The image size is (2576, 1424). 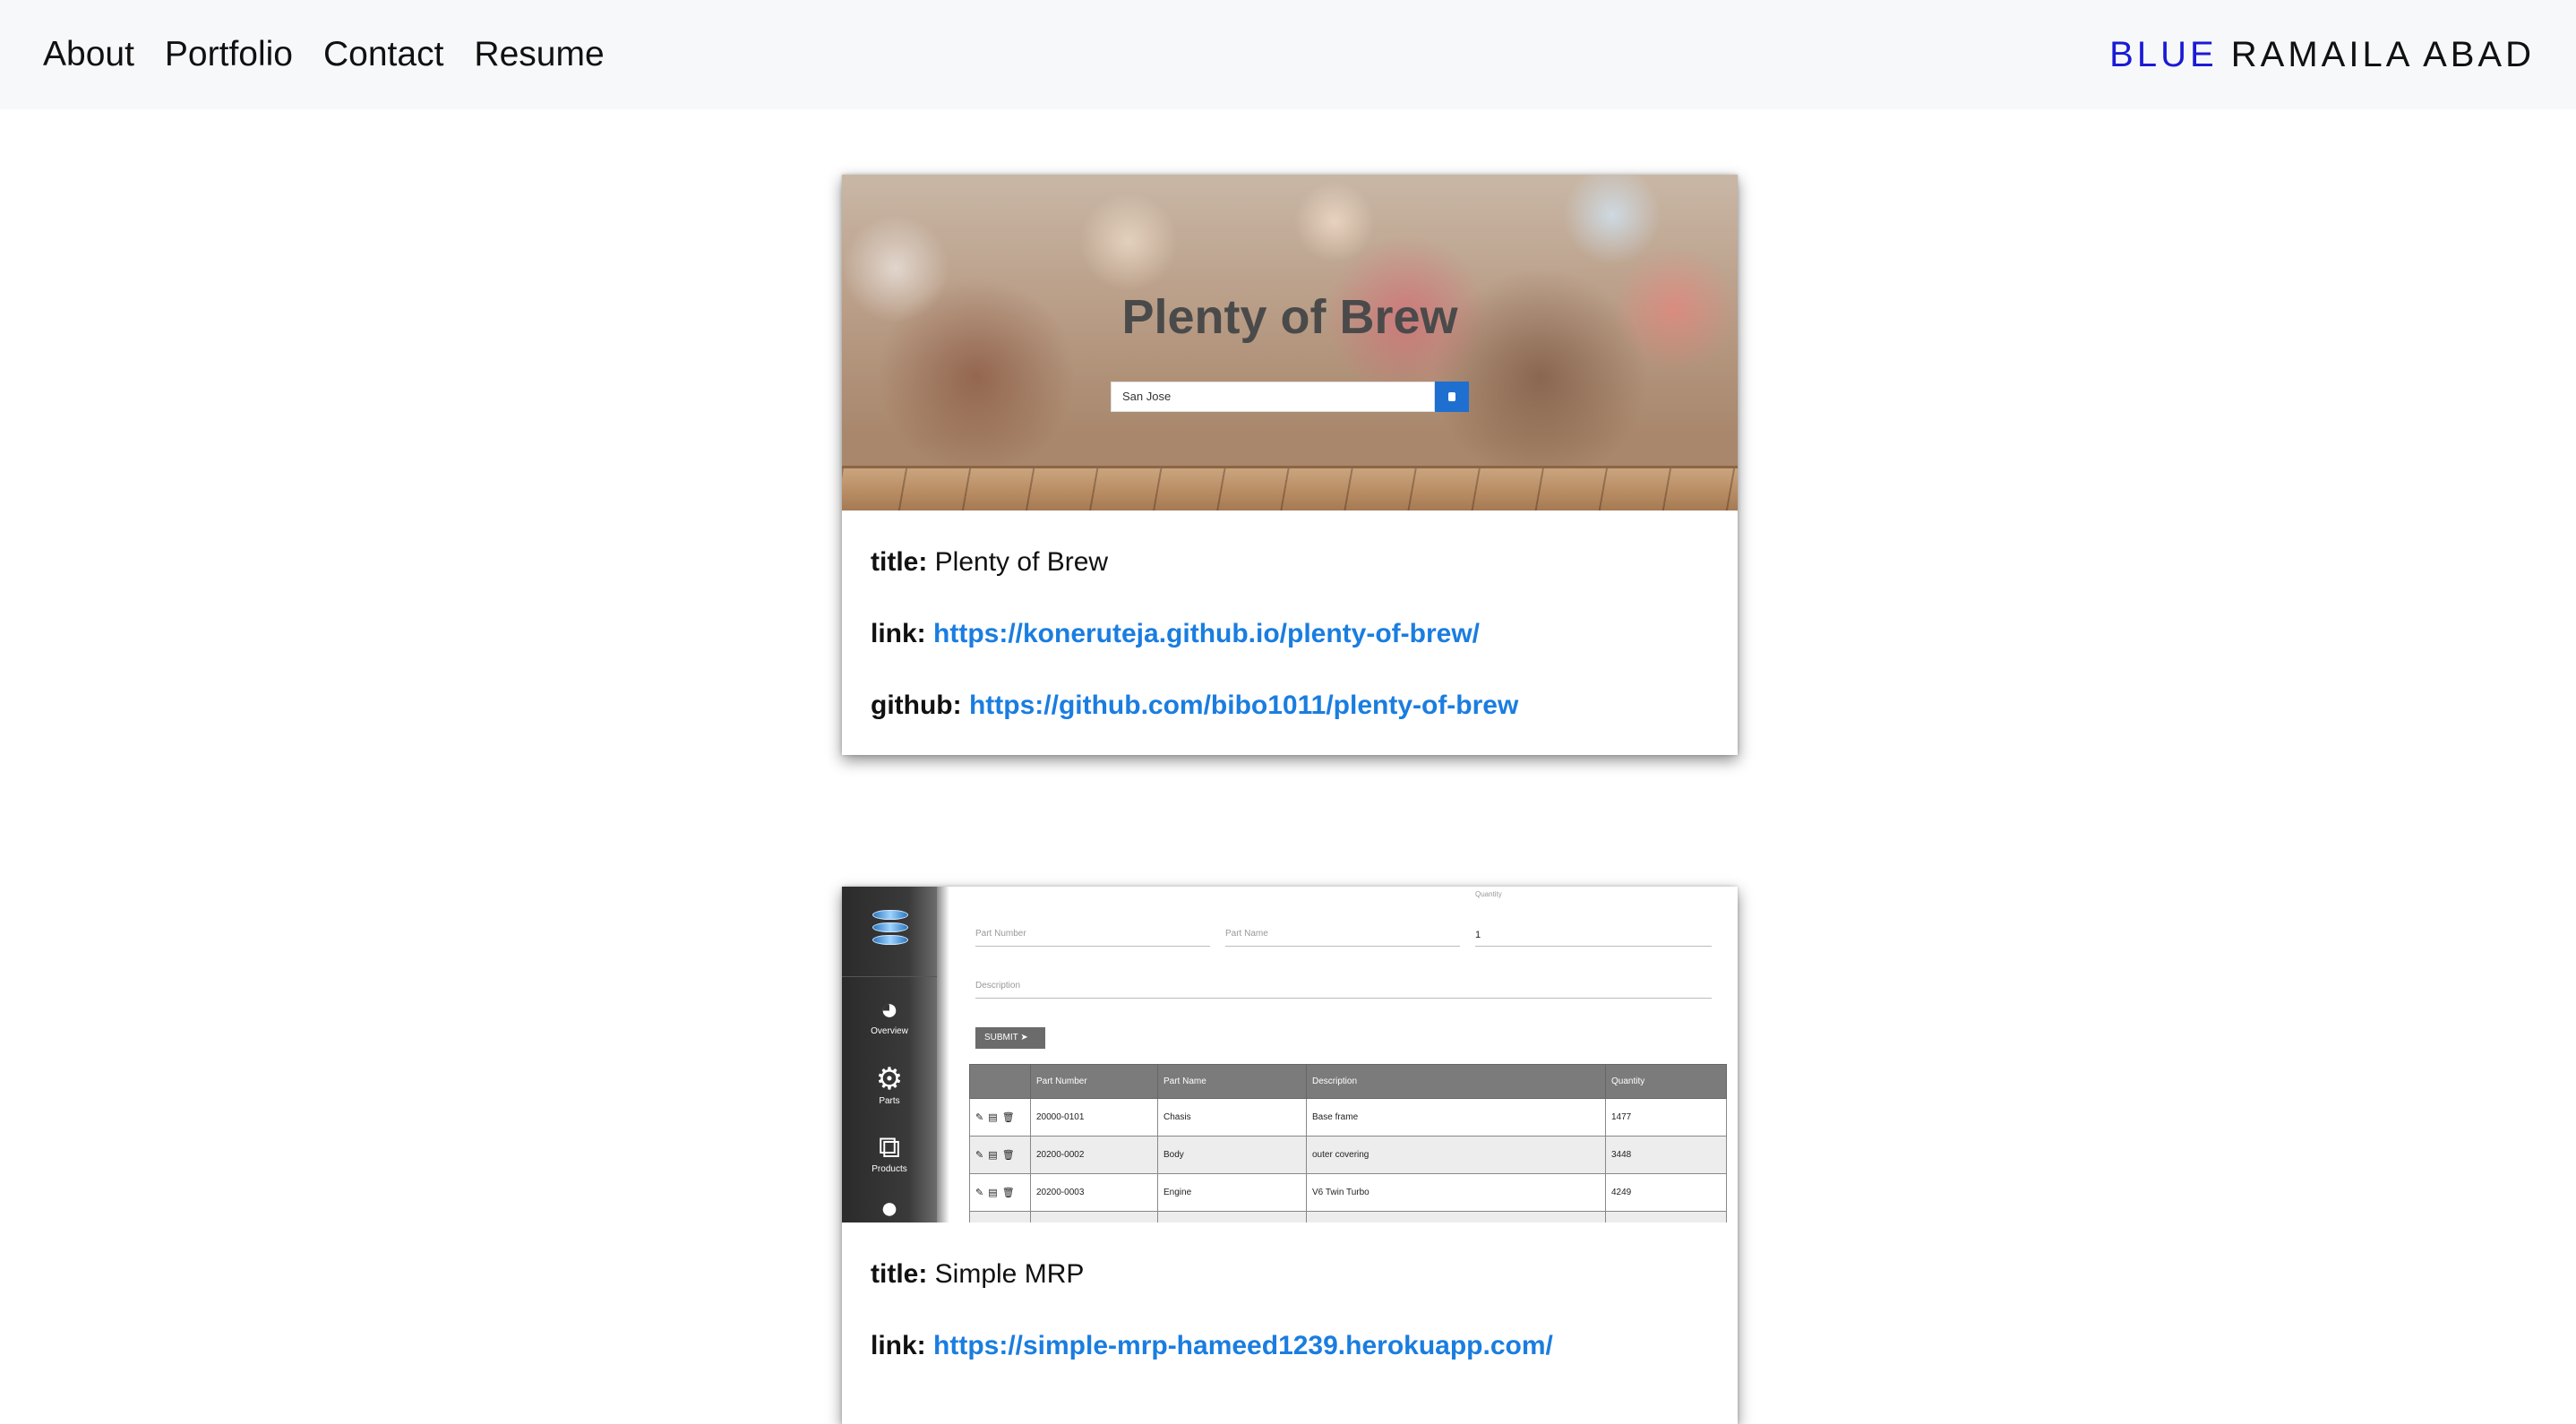 I want to click on user-icon: ●, so click(x=889, y=1207).